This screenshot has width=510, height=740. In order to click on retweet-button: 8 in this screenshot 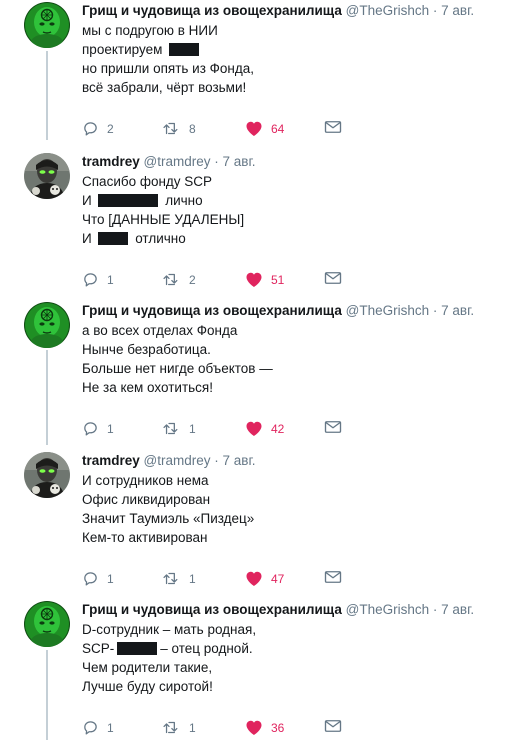, I will do `click(179, 128)`.